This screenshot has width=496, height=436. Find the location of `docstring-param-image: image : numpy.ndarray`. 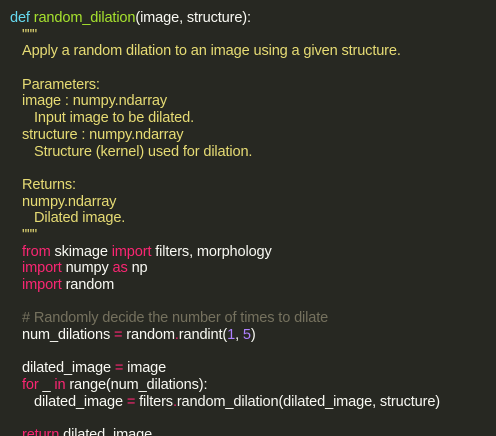

docstring-param-image: image : numpy.ndarray is located at coordinates (95, 101).